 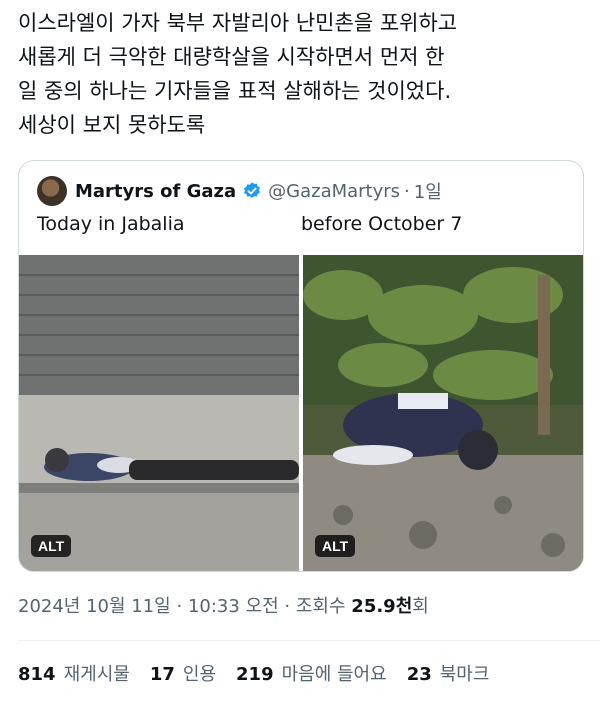 I want to click on stat-count: 814, so click(x=37, y=674).